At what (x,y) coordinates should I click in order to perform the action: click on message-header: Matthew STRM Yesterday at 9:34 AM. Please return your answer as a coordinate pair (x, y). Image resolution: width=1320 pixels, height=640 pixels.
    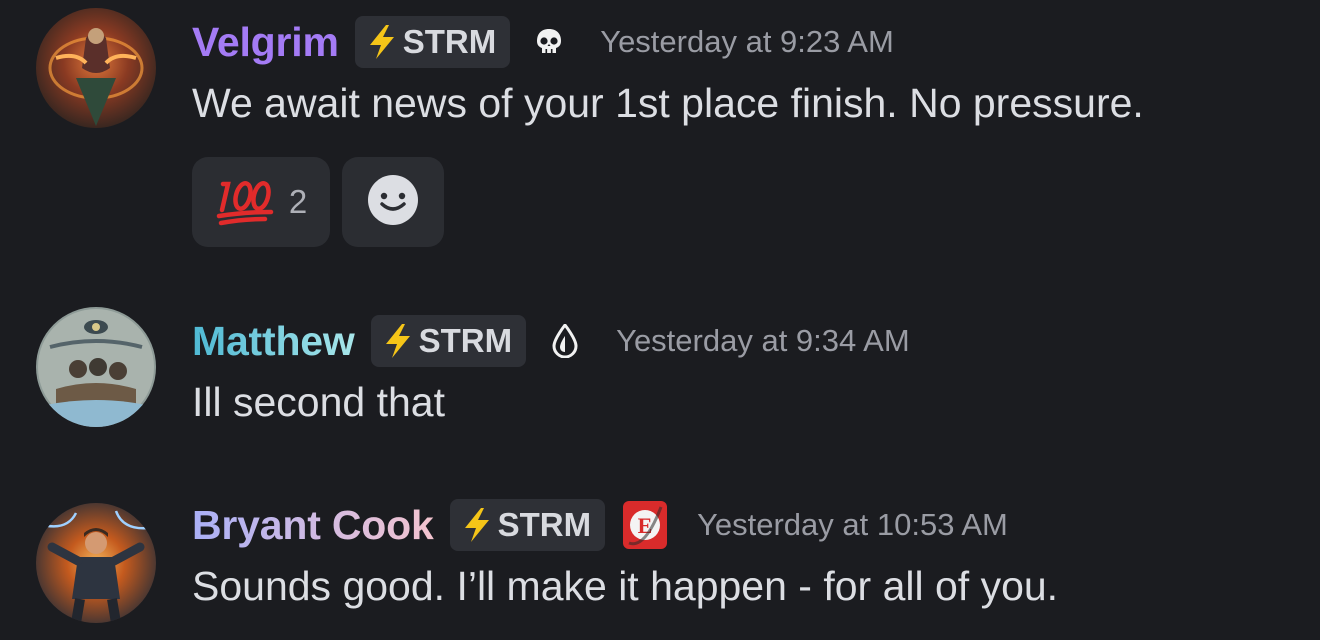
    Looking at the image, I should click on (551, 341).